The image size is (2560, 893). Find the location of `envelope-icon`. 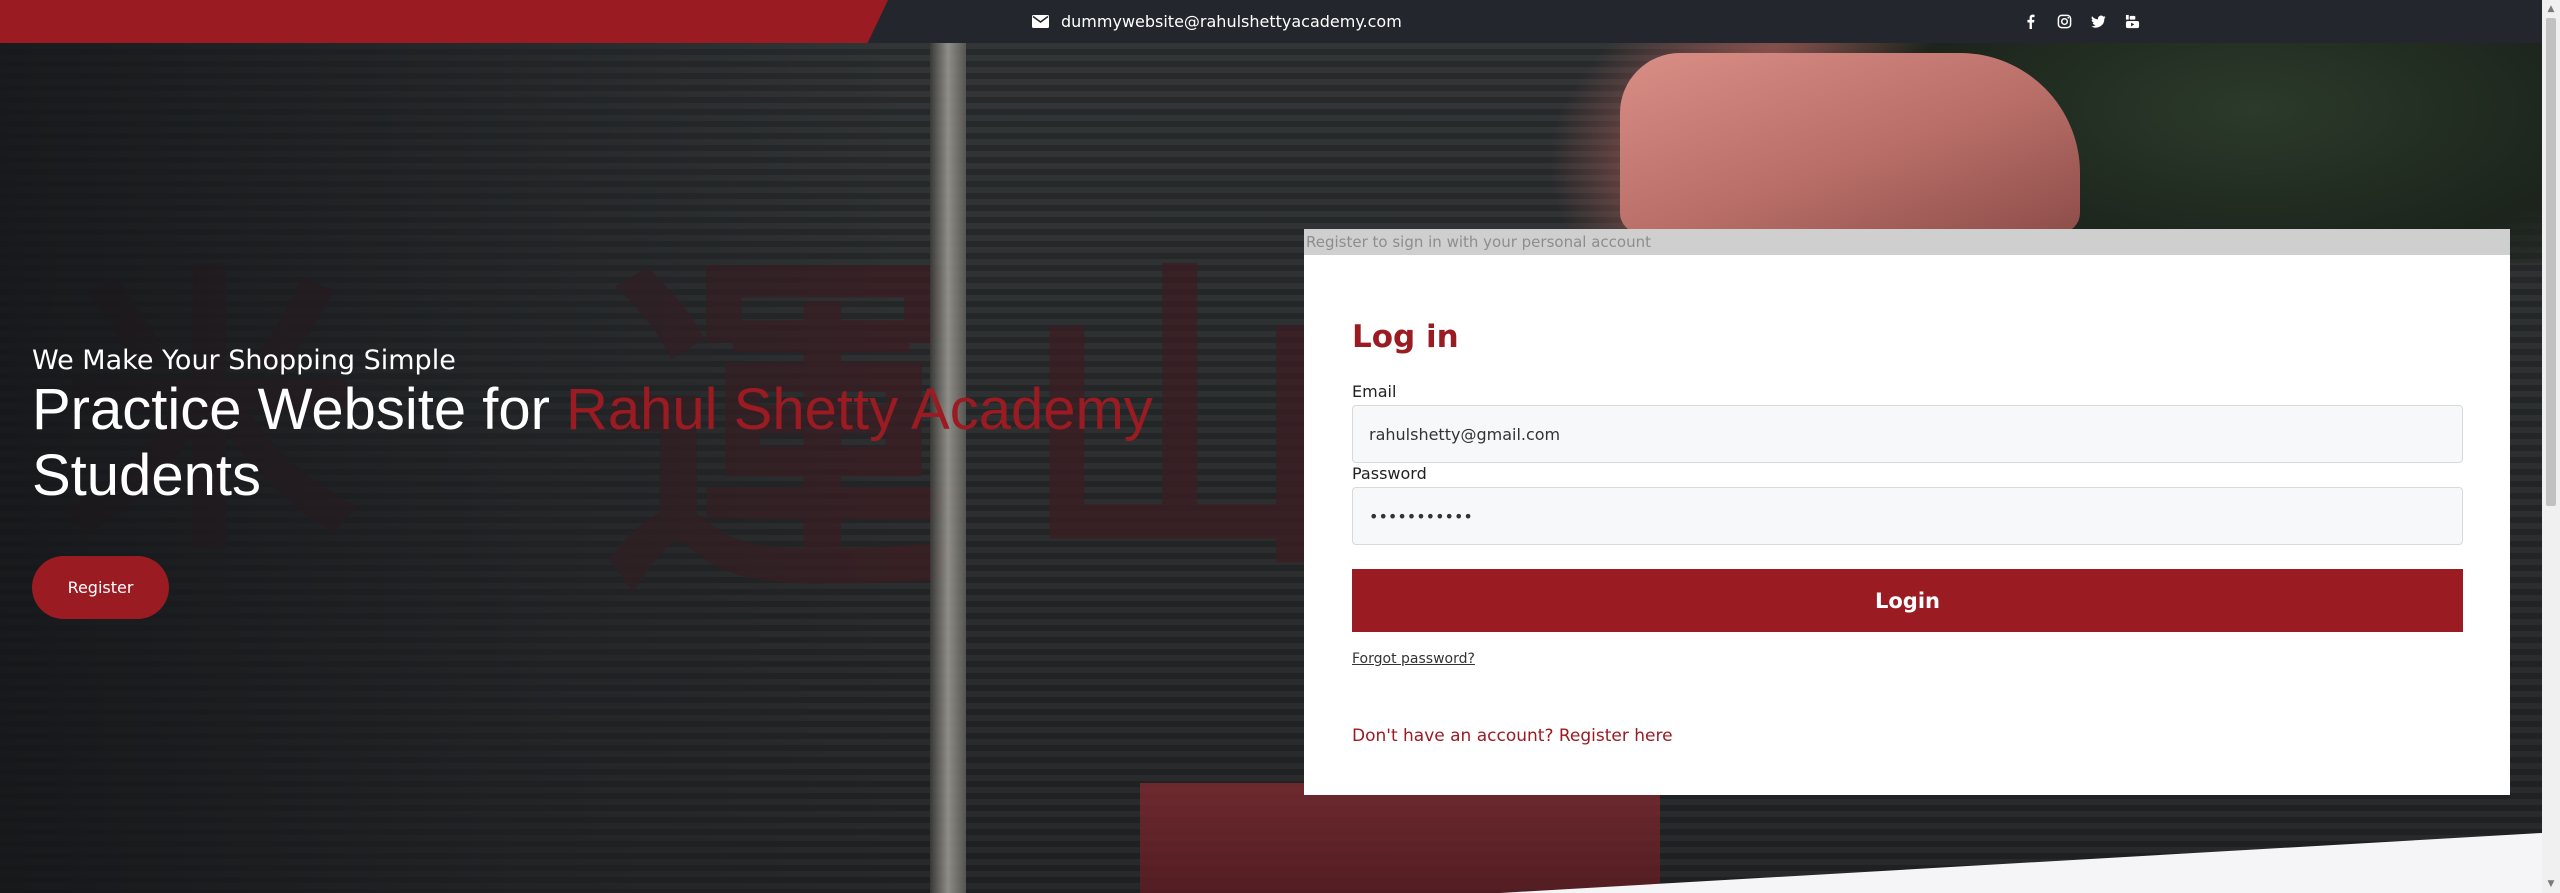

envelope-icon is located at coordinates (1040, 21).